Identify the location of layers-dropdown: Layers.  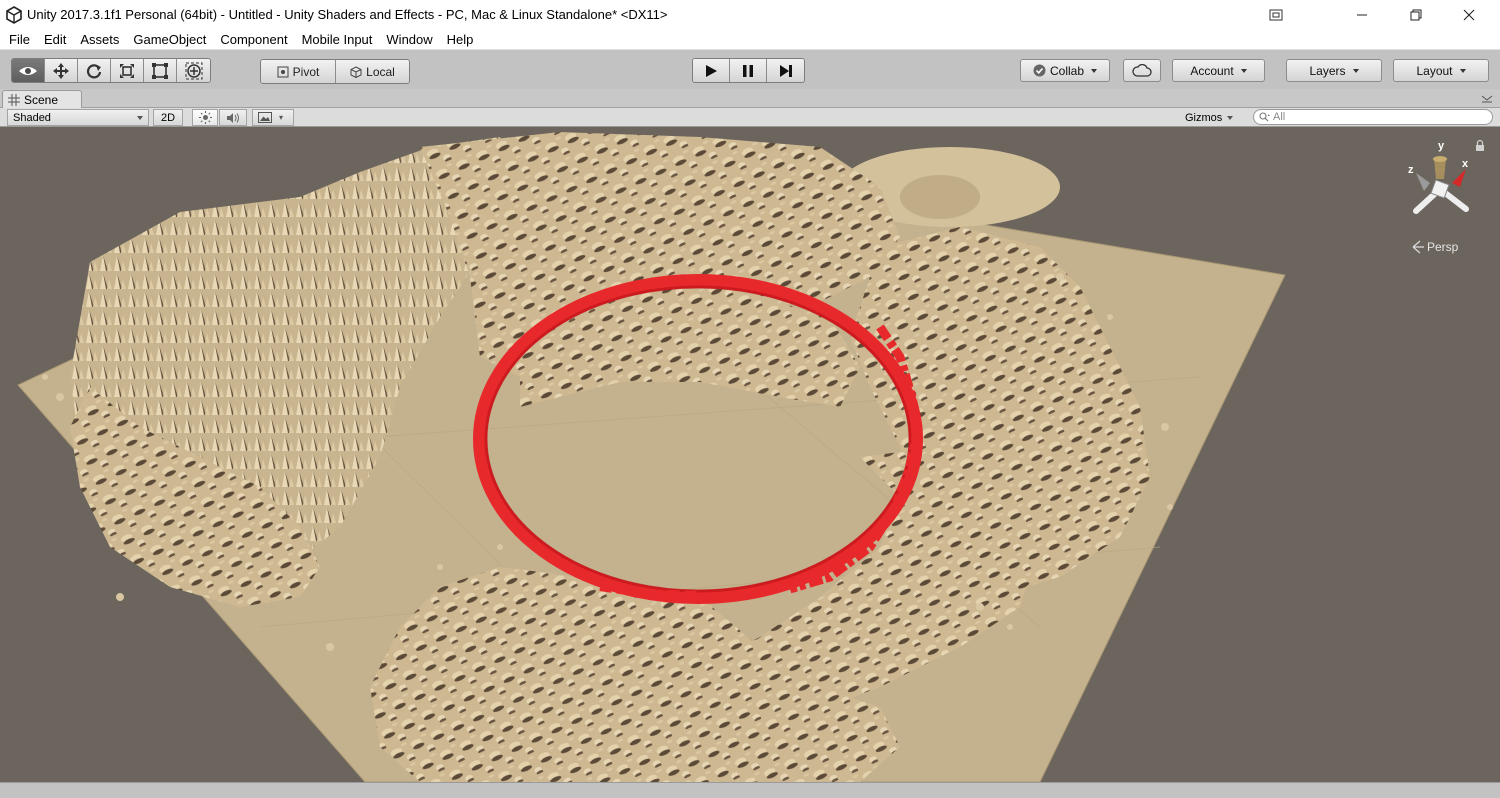
(1334, 70).